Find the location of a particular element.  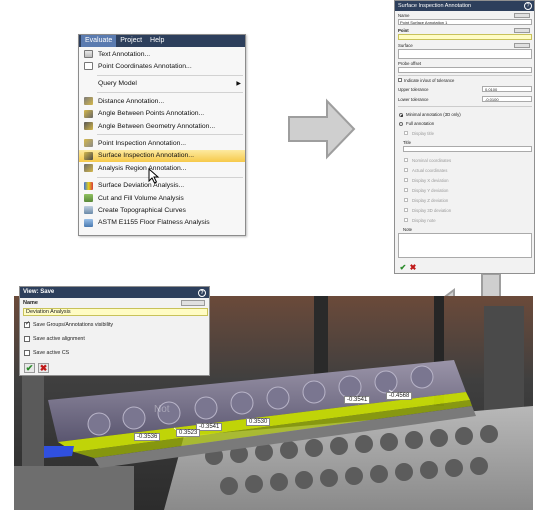

indicate-tolerance-label: Indicate in/out of tolerance is located at coordinates (429, 80).